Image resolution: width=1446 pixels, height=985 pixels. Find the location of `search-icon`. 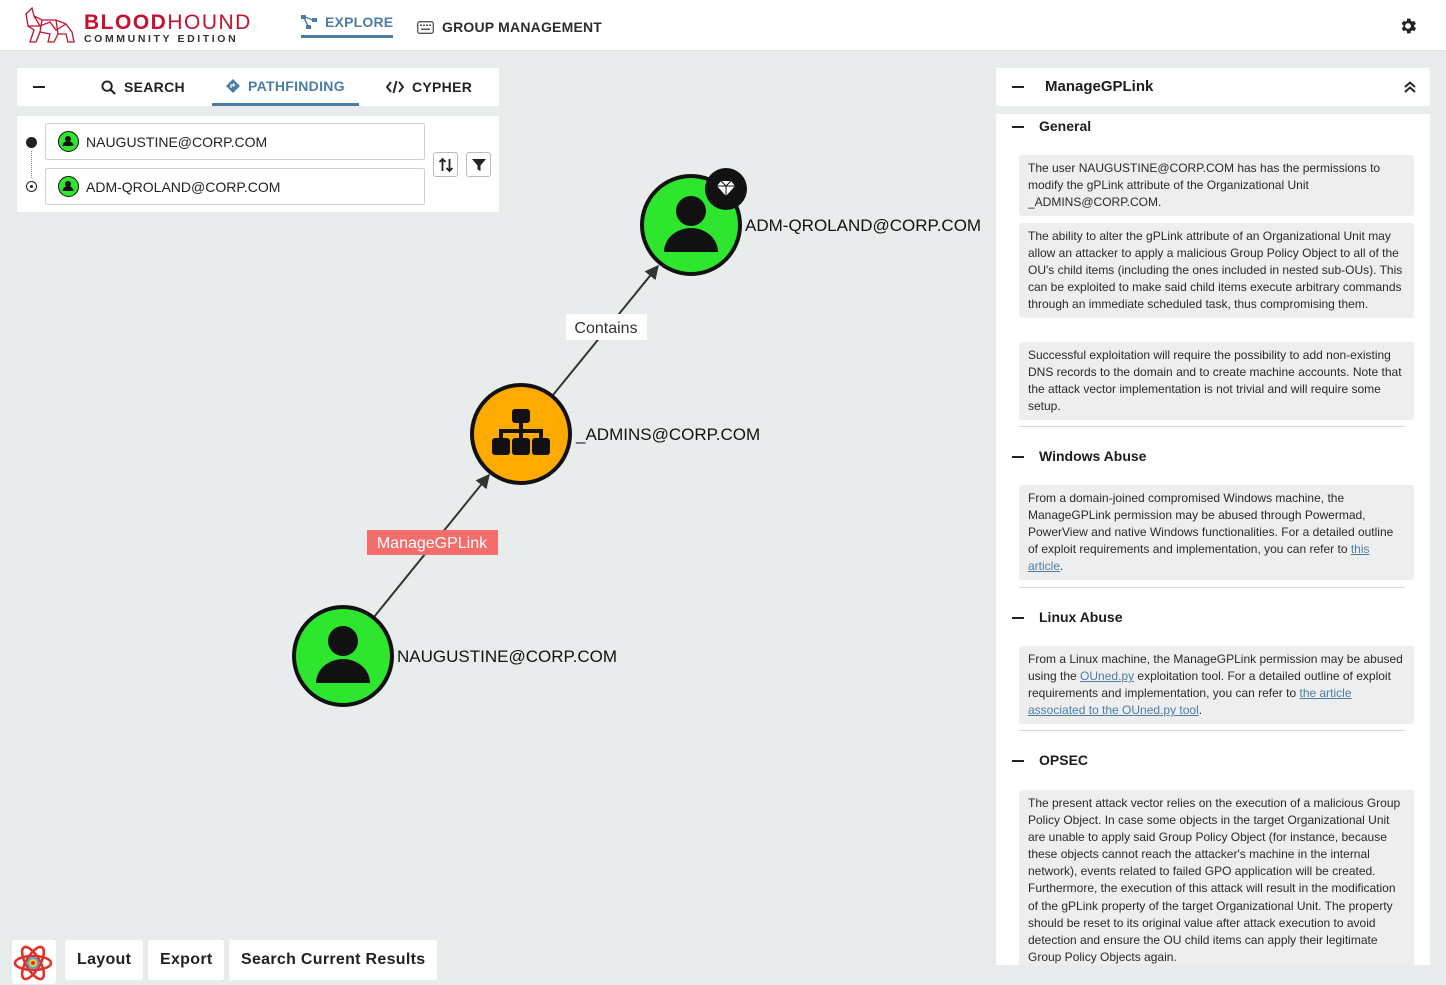

search-icon is located at coordinates (108, 87).